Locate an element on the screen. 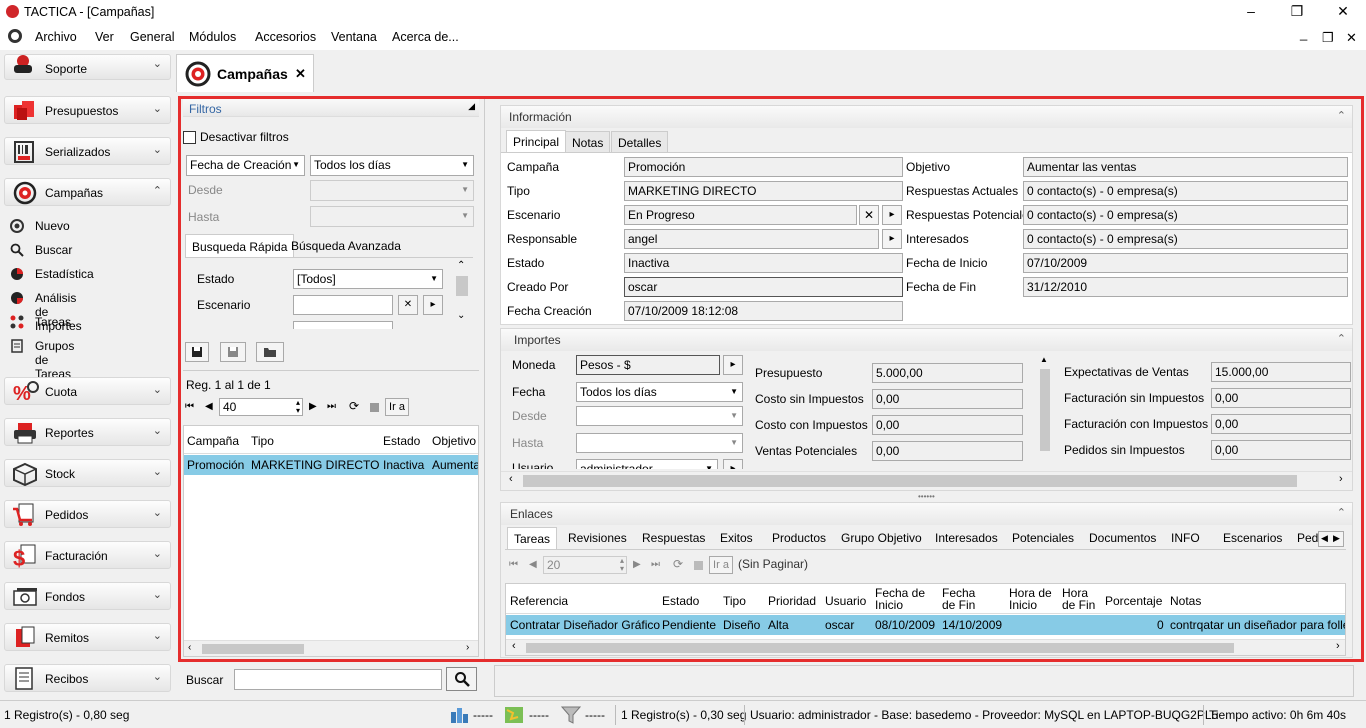  mdi-close-button: ✕ is located at coordinates (1351, 38).